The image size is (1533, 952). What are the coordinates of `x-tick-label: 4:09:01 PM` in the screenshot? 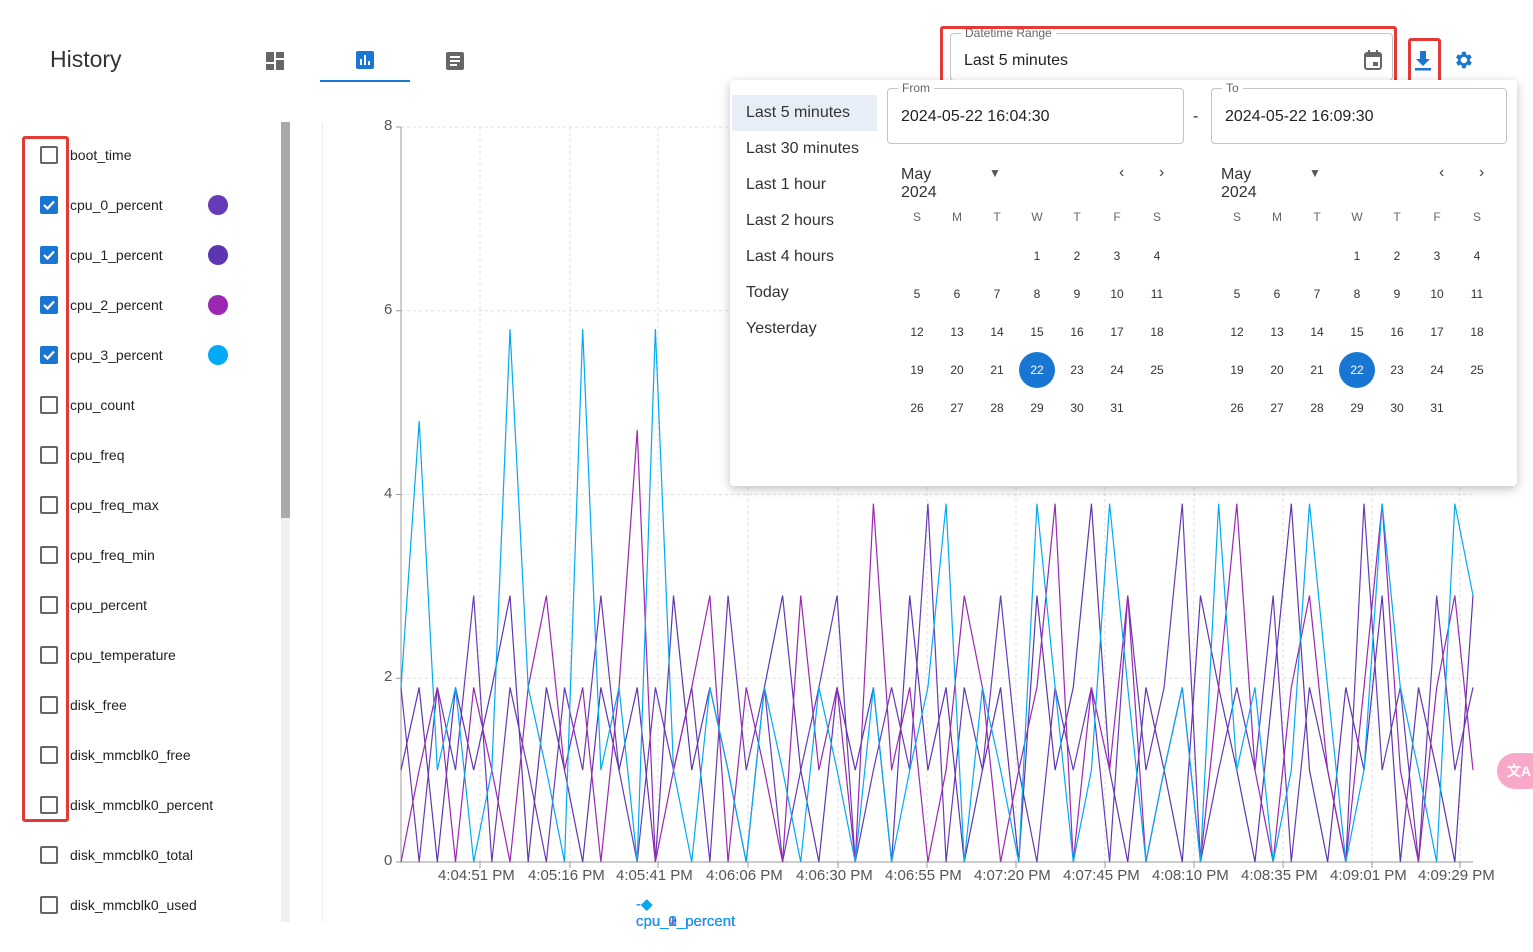 It's located at (1368, 875).